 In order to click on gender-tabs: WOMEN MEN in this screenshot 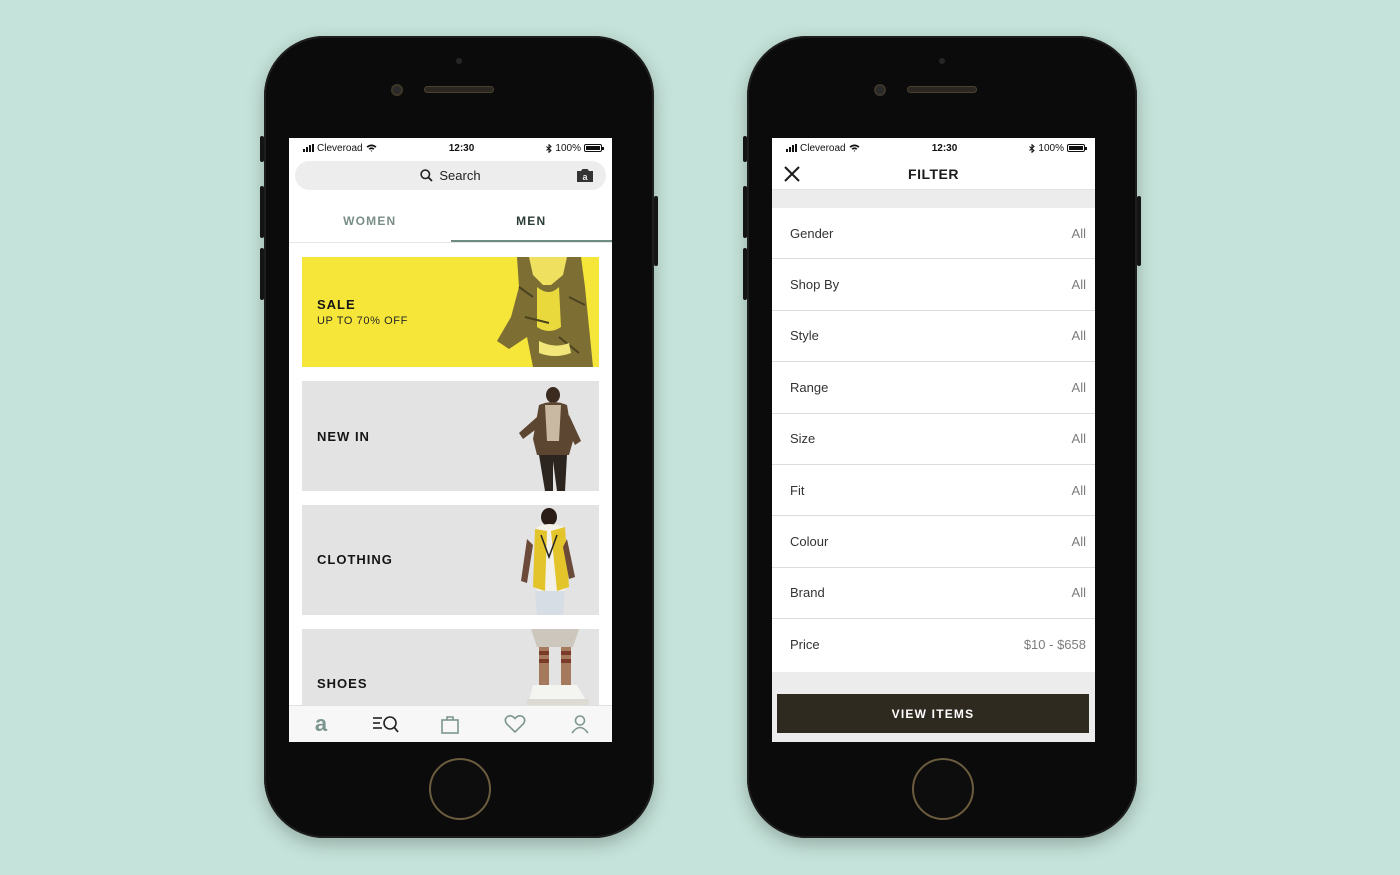, I will do `click(450, 221)`.